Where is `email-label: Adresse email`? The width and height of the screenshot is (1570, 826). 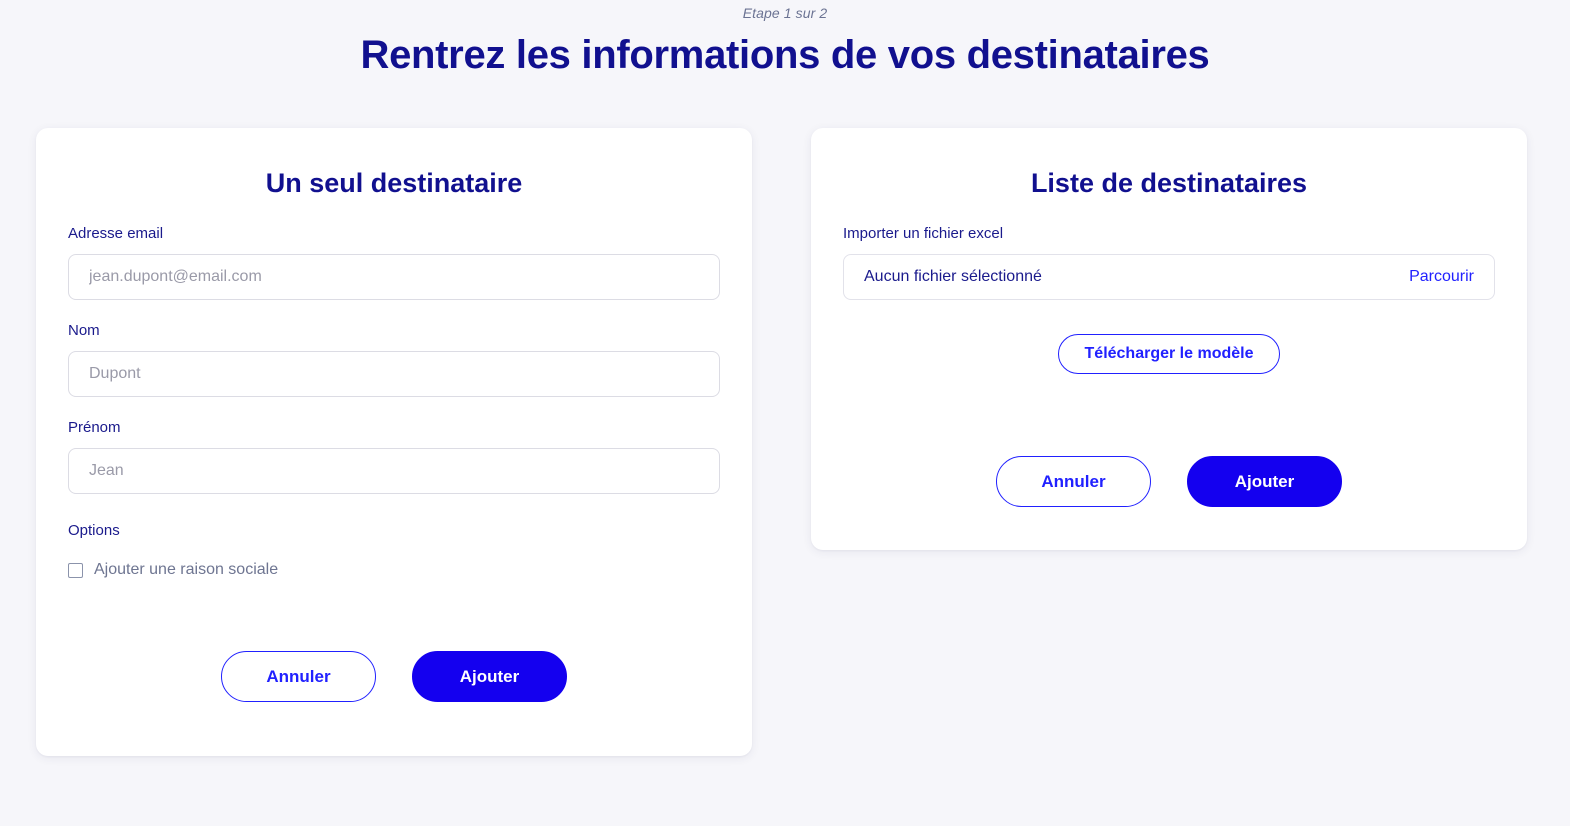
email-label: Adresse email is located at coordinates (116, 233).